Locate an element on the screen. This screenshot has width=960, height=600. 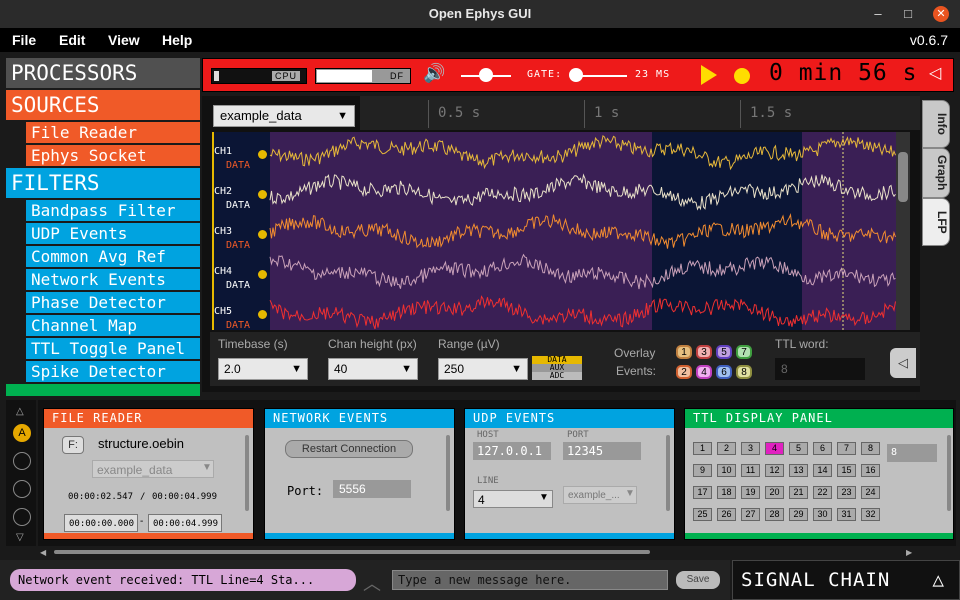
overlay-event-3-button: 3 is located at coordinates (704, 352).